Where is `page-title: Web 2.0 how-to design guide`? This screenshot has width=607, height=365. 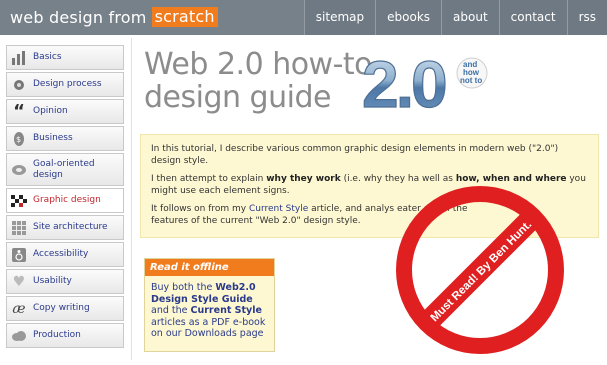
page-title: Web 2.0 how-to design guide is located at coordinates (258, 81).